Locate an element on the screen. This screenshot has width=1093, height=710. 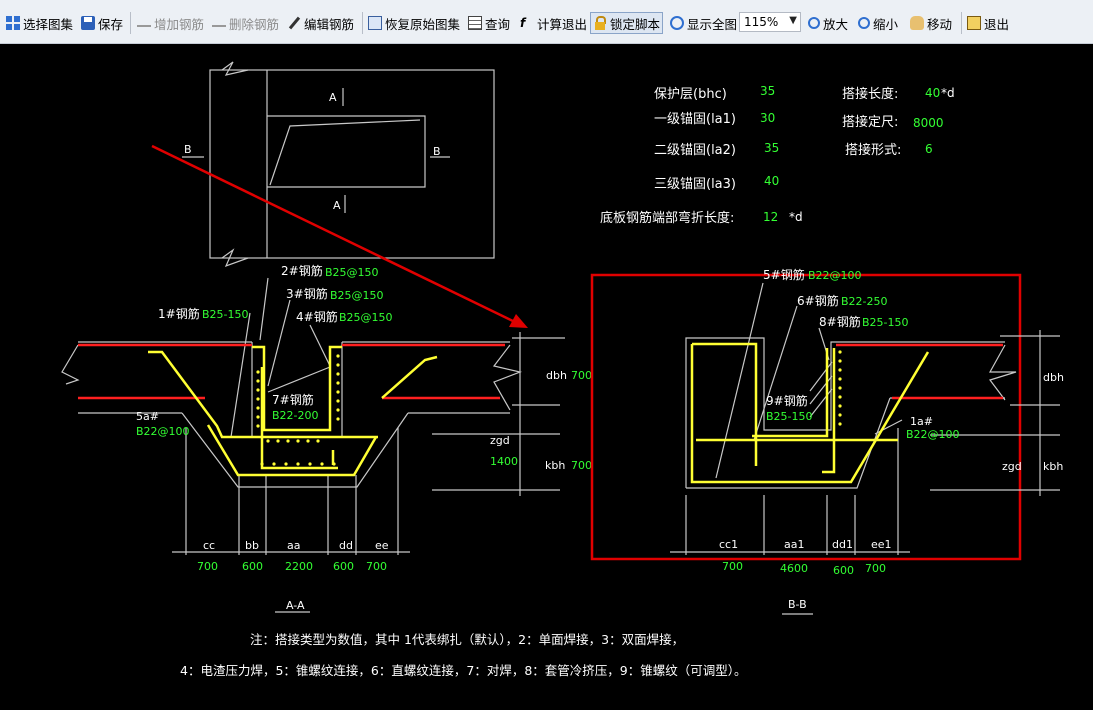
kbh-value: 700 is located at coordinates (581, 465).